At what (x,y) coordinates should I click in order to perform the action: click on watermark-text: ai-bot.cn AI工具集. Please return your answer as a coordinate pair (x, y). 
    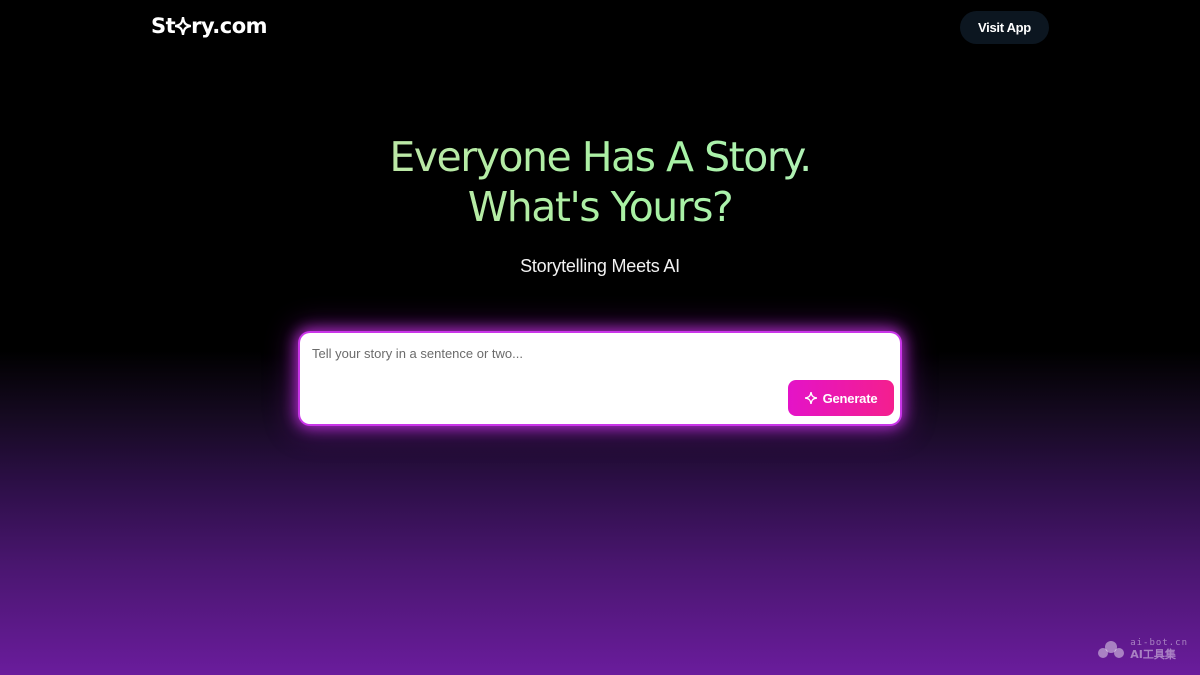
    Looking at the image, I should click on (1159, 649).